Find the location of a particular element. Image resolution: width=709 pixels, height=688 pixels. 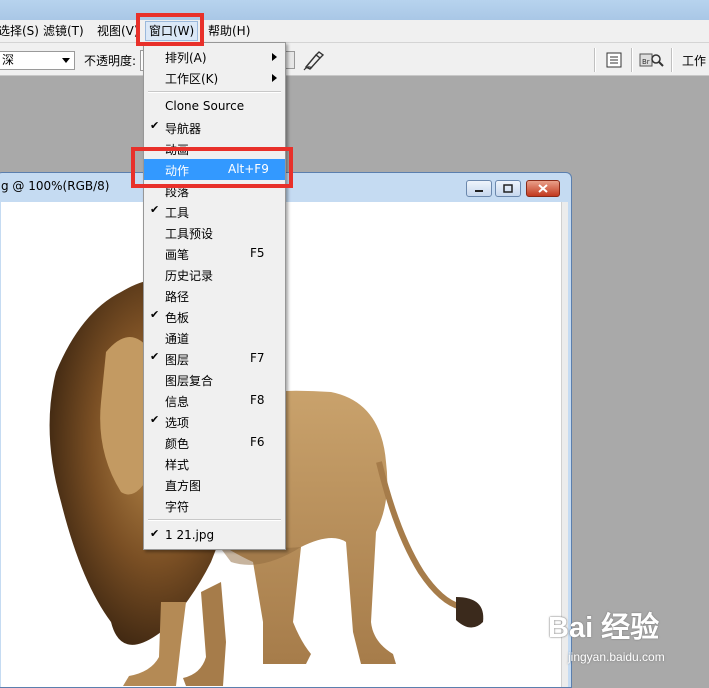

menu-item-layer-comps: 图层复合 is located at coordinates (214, 379).